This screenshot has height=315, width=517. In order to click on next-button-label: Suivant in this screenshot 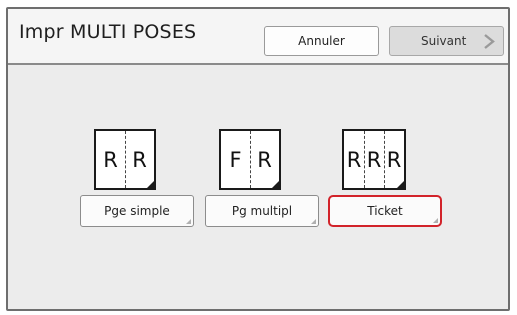, I will do `click(444, 41)`.